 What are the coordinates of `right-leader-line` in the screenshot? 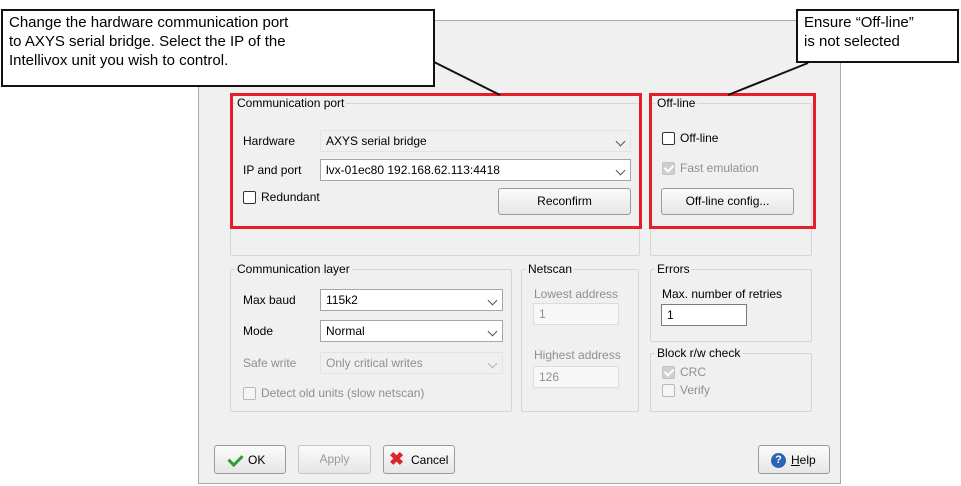 It's located at (768, 79).